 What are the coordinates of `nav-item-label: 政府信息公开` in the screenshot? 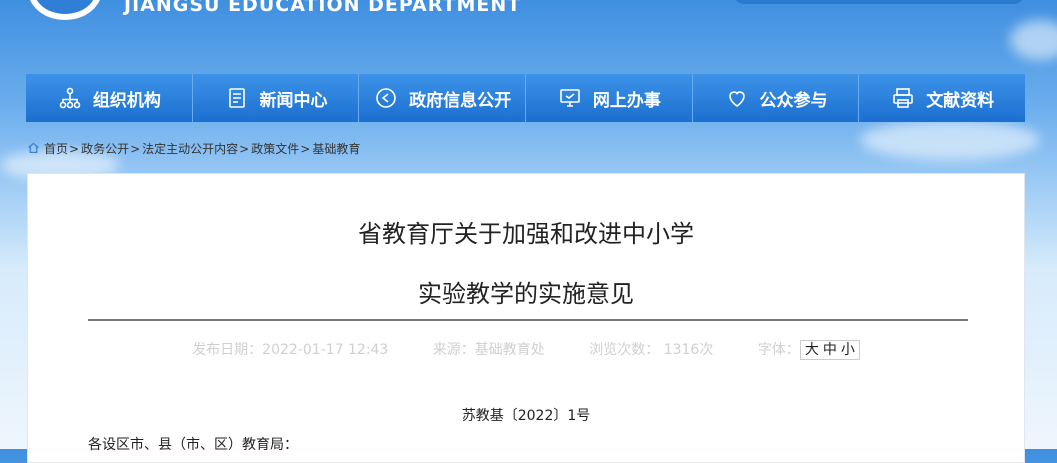 It's located at (460, 100).